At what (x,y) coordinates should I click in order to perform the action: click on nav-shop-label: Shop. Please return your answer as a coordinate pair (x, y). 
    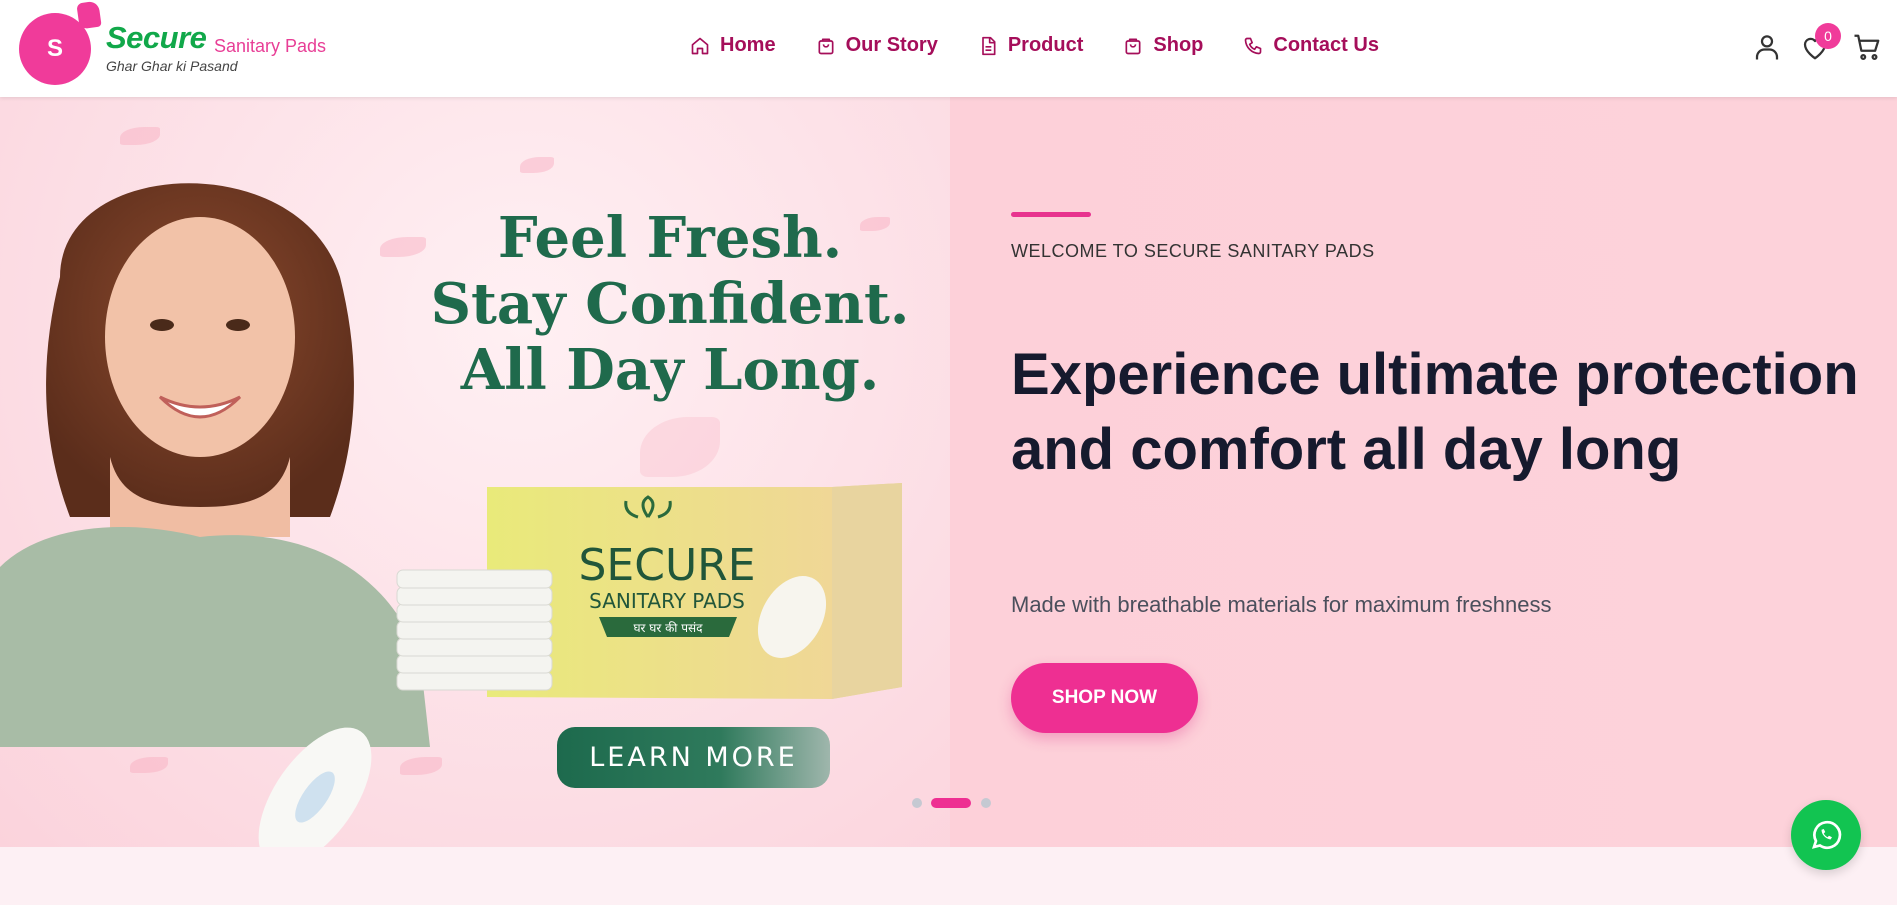
    Looking at the image, I should click on (1178, 45).